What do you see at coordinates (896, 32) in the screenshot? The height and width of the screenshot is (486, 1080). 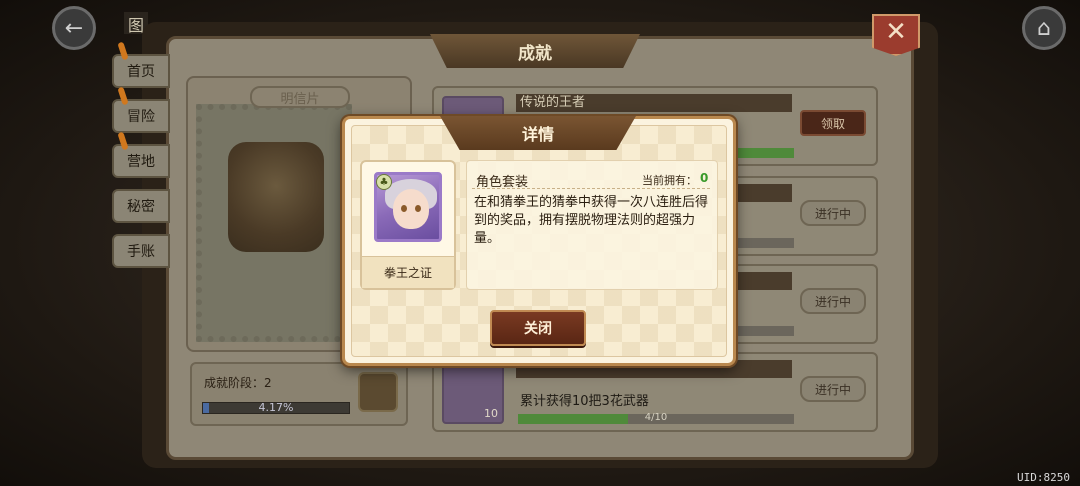 I see `close-x-icon: ✕` at bounding box center [896, 32].